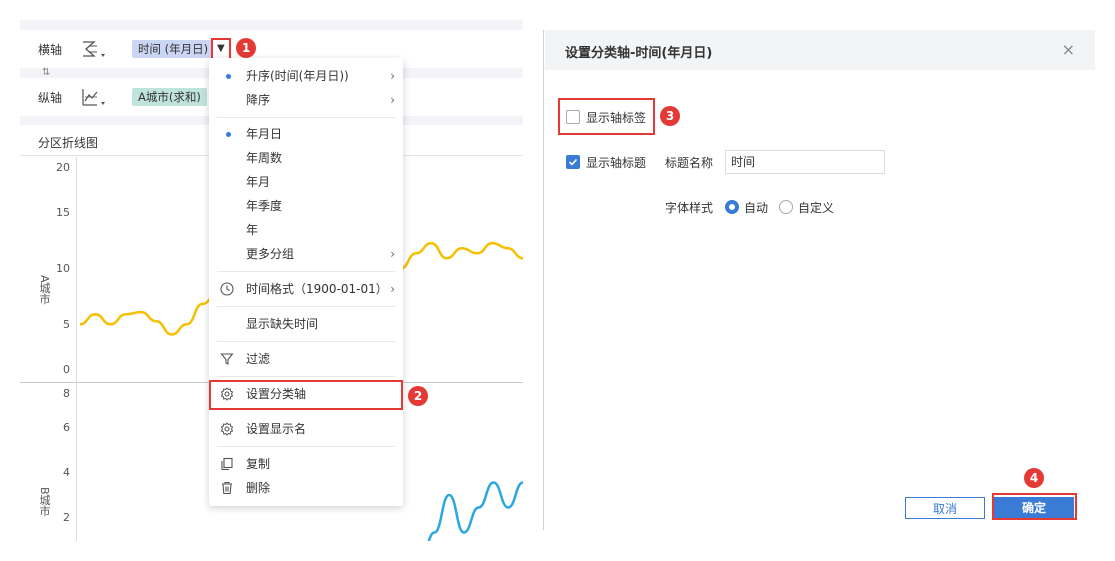 The height and width of the screenshot is (561, 1115). Describe the element at coordinates (616, 163) in the screenshot. I see `show-axis-title-label: 显示轴标题` at that location.